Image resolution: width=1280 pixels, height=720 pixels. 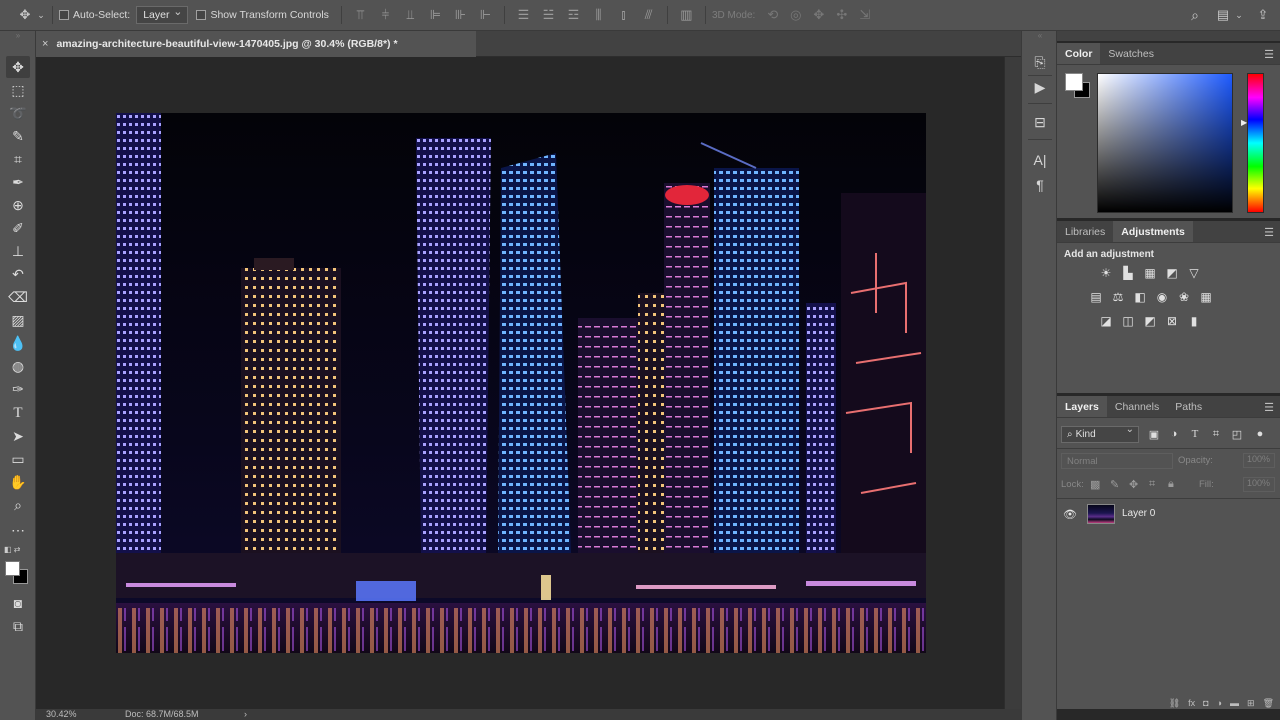 What do you see at coordinates (1223, 15) in the screenshot?
I see `workspace-icon: ▤` at bounding box center [1223, 15].